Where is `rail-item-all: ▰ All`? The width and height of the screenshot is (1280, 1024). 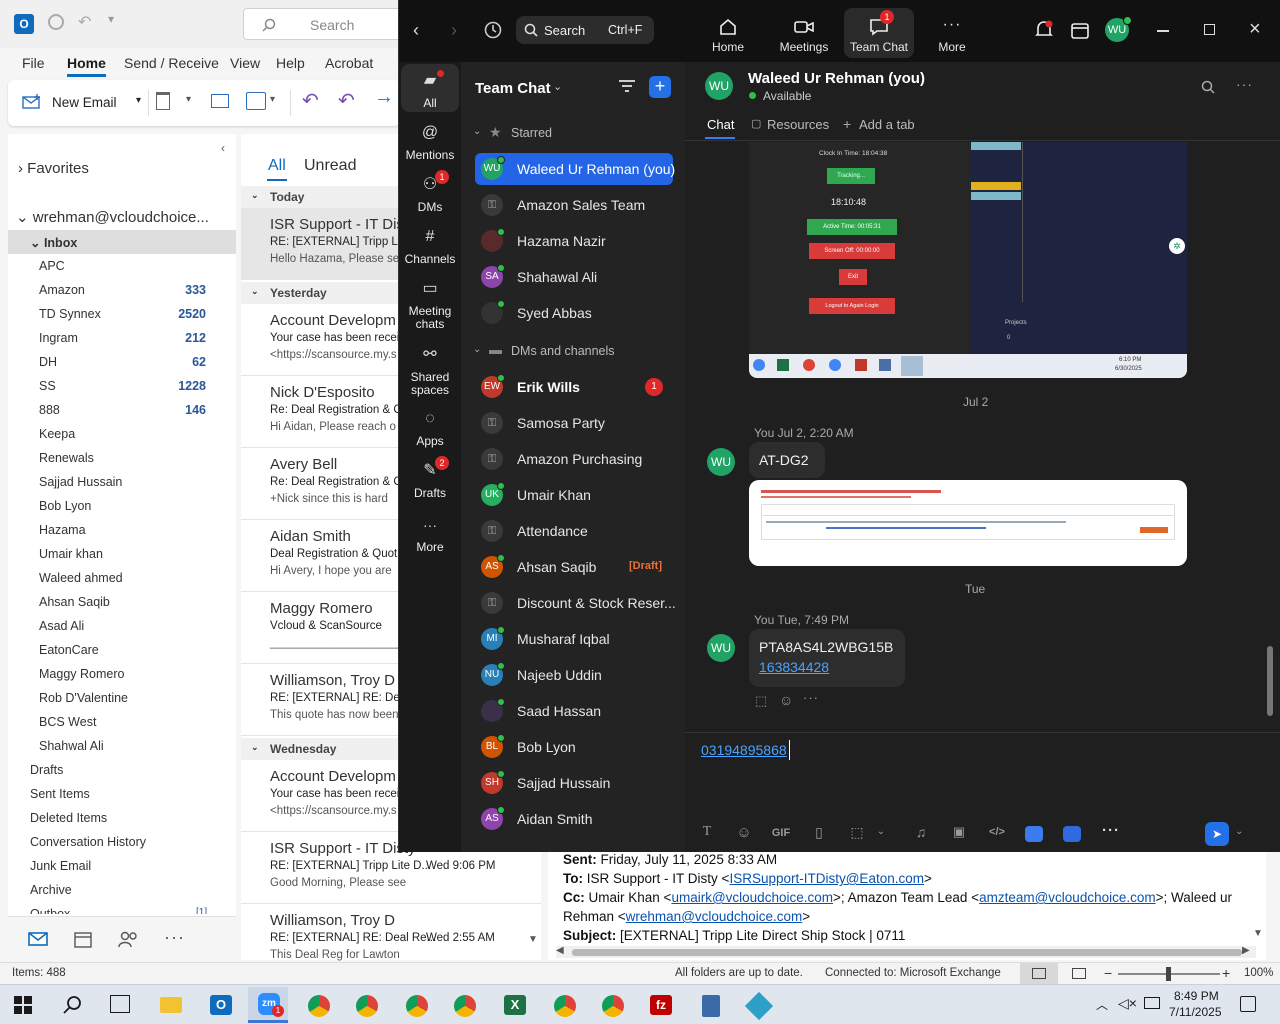 rail-item-all: ▰ All is located at coordinates (430, 90).